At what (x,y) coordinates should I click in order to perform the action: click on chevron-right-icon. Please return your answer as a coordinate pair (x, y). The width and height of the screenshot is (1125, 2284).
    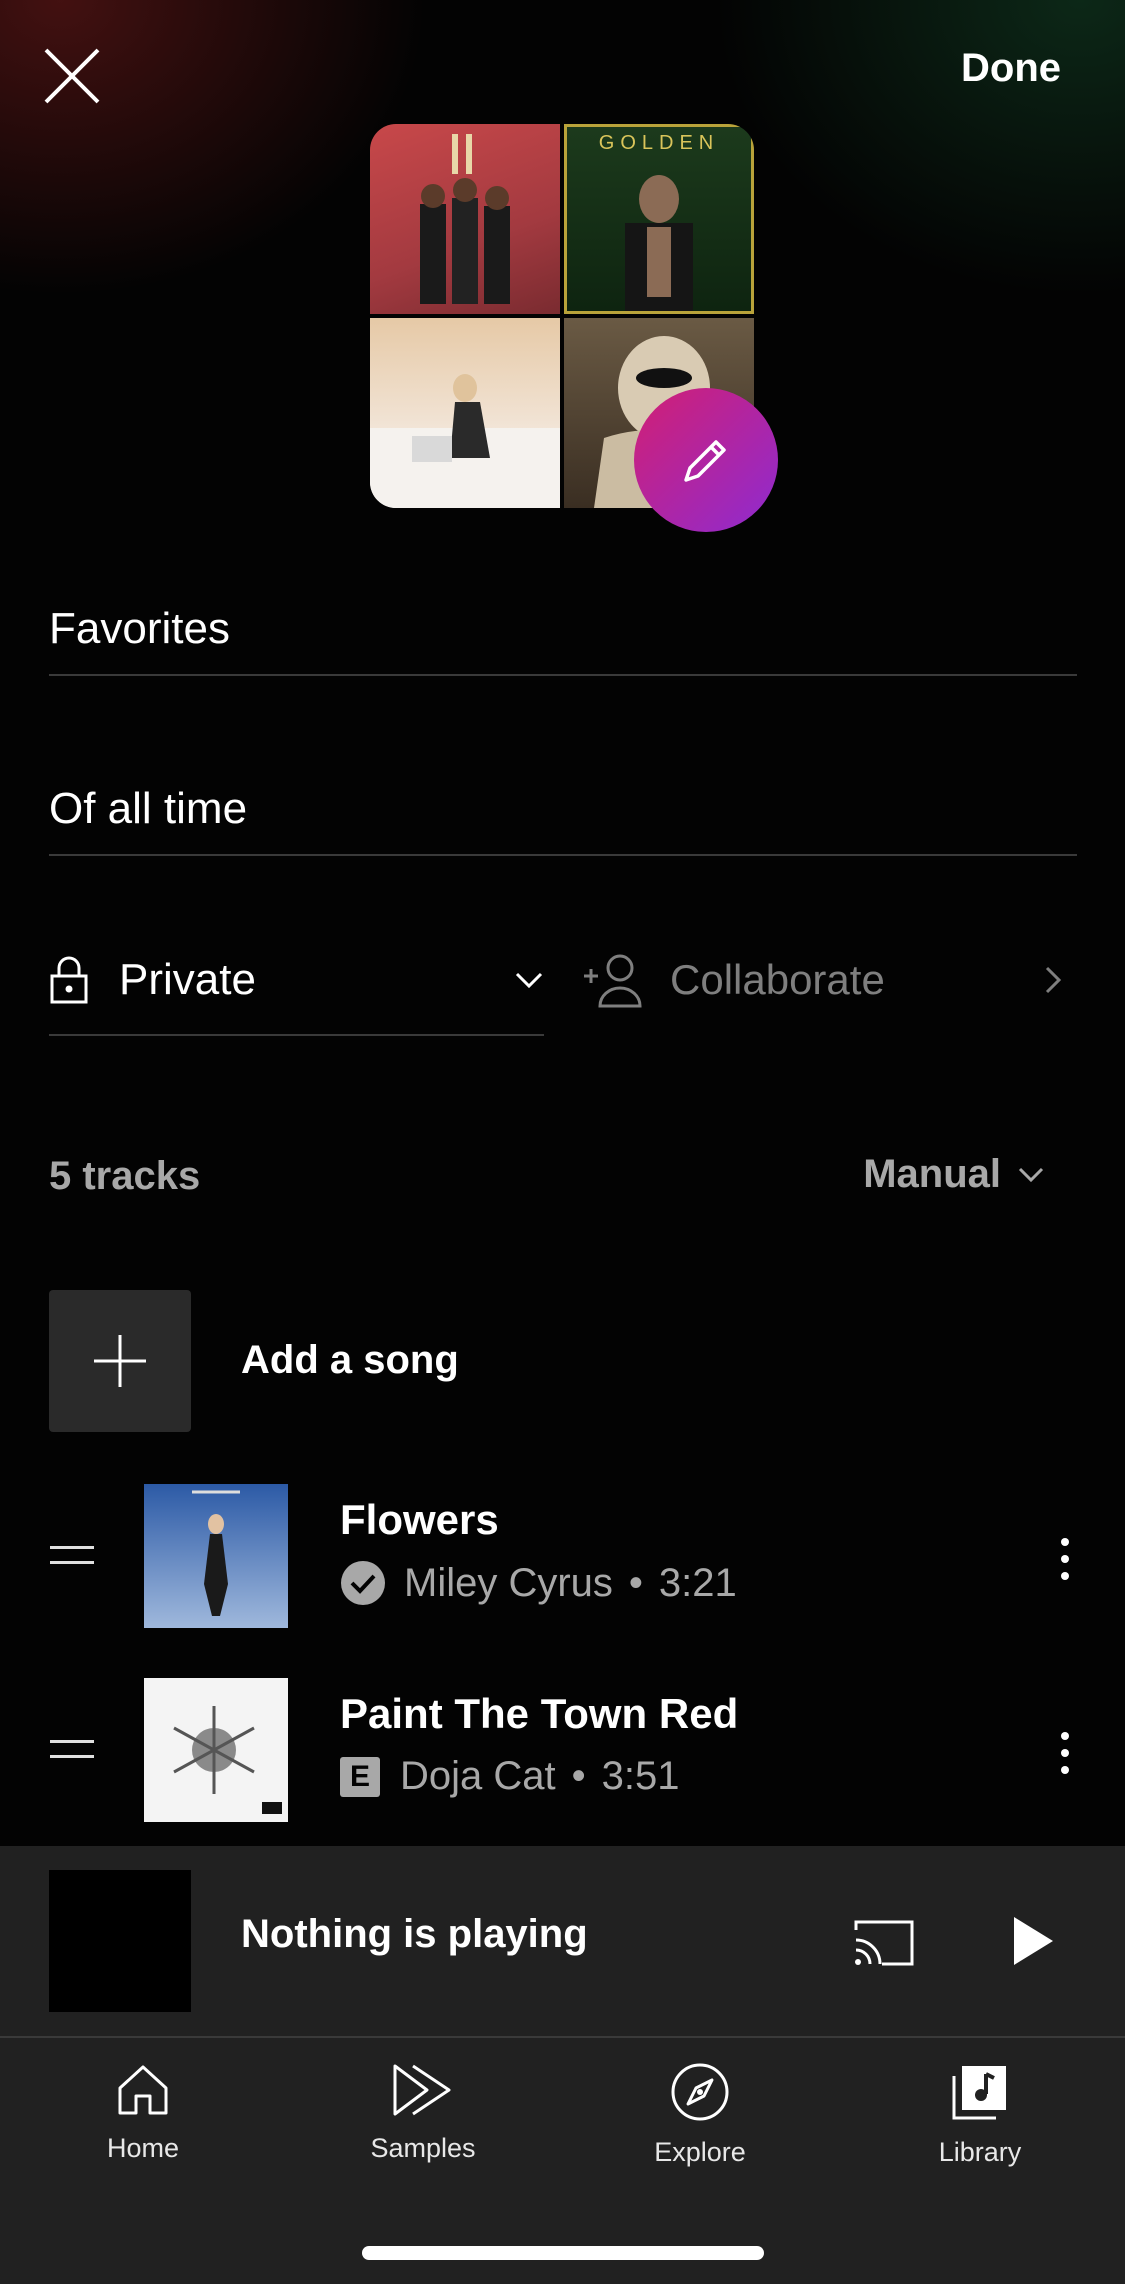
    Looking at the image, I should click on (1053, 980).